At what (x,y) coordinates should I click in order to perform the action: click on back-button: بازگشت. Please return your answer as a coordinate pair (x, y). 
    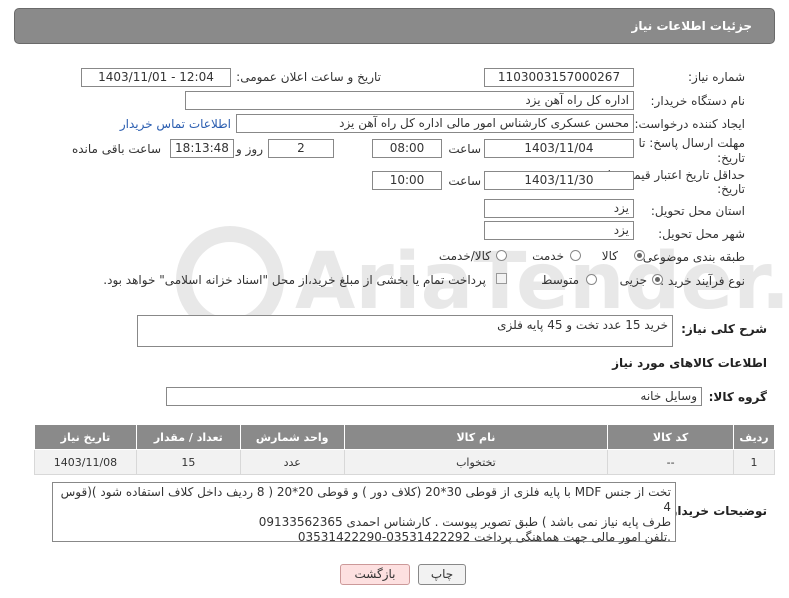
    Looking at the image, I should click on (375, 574).